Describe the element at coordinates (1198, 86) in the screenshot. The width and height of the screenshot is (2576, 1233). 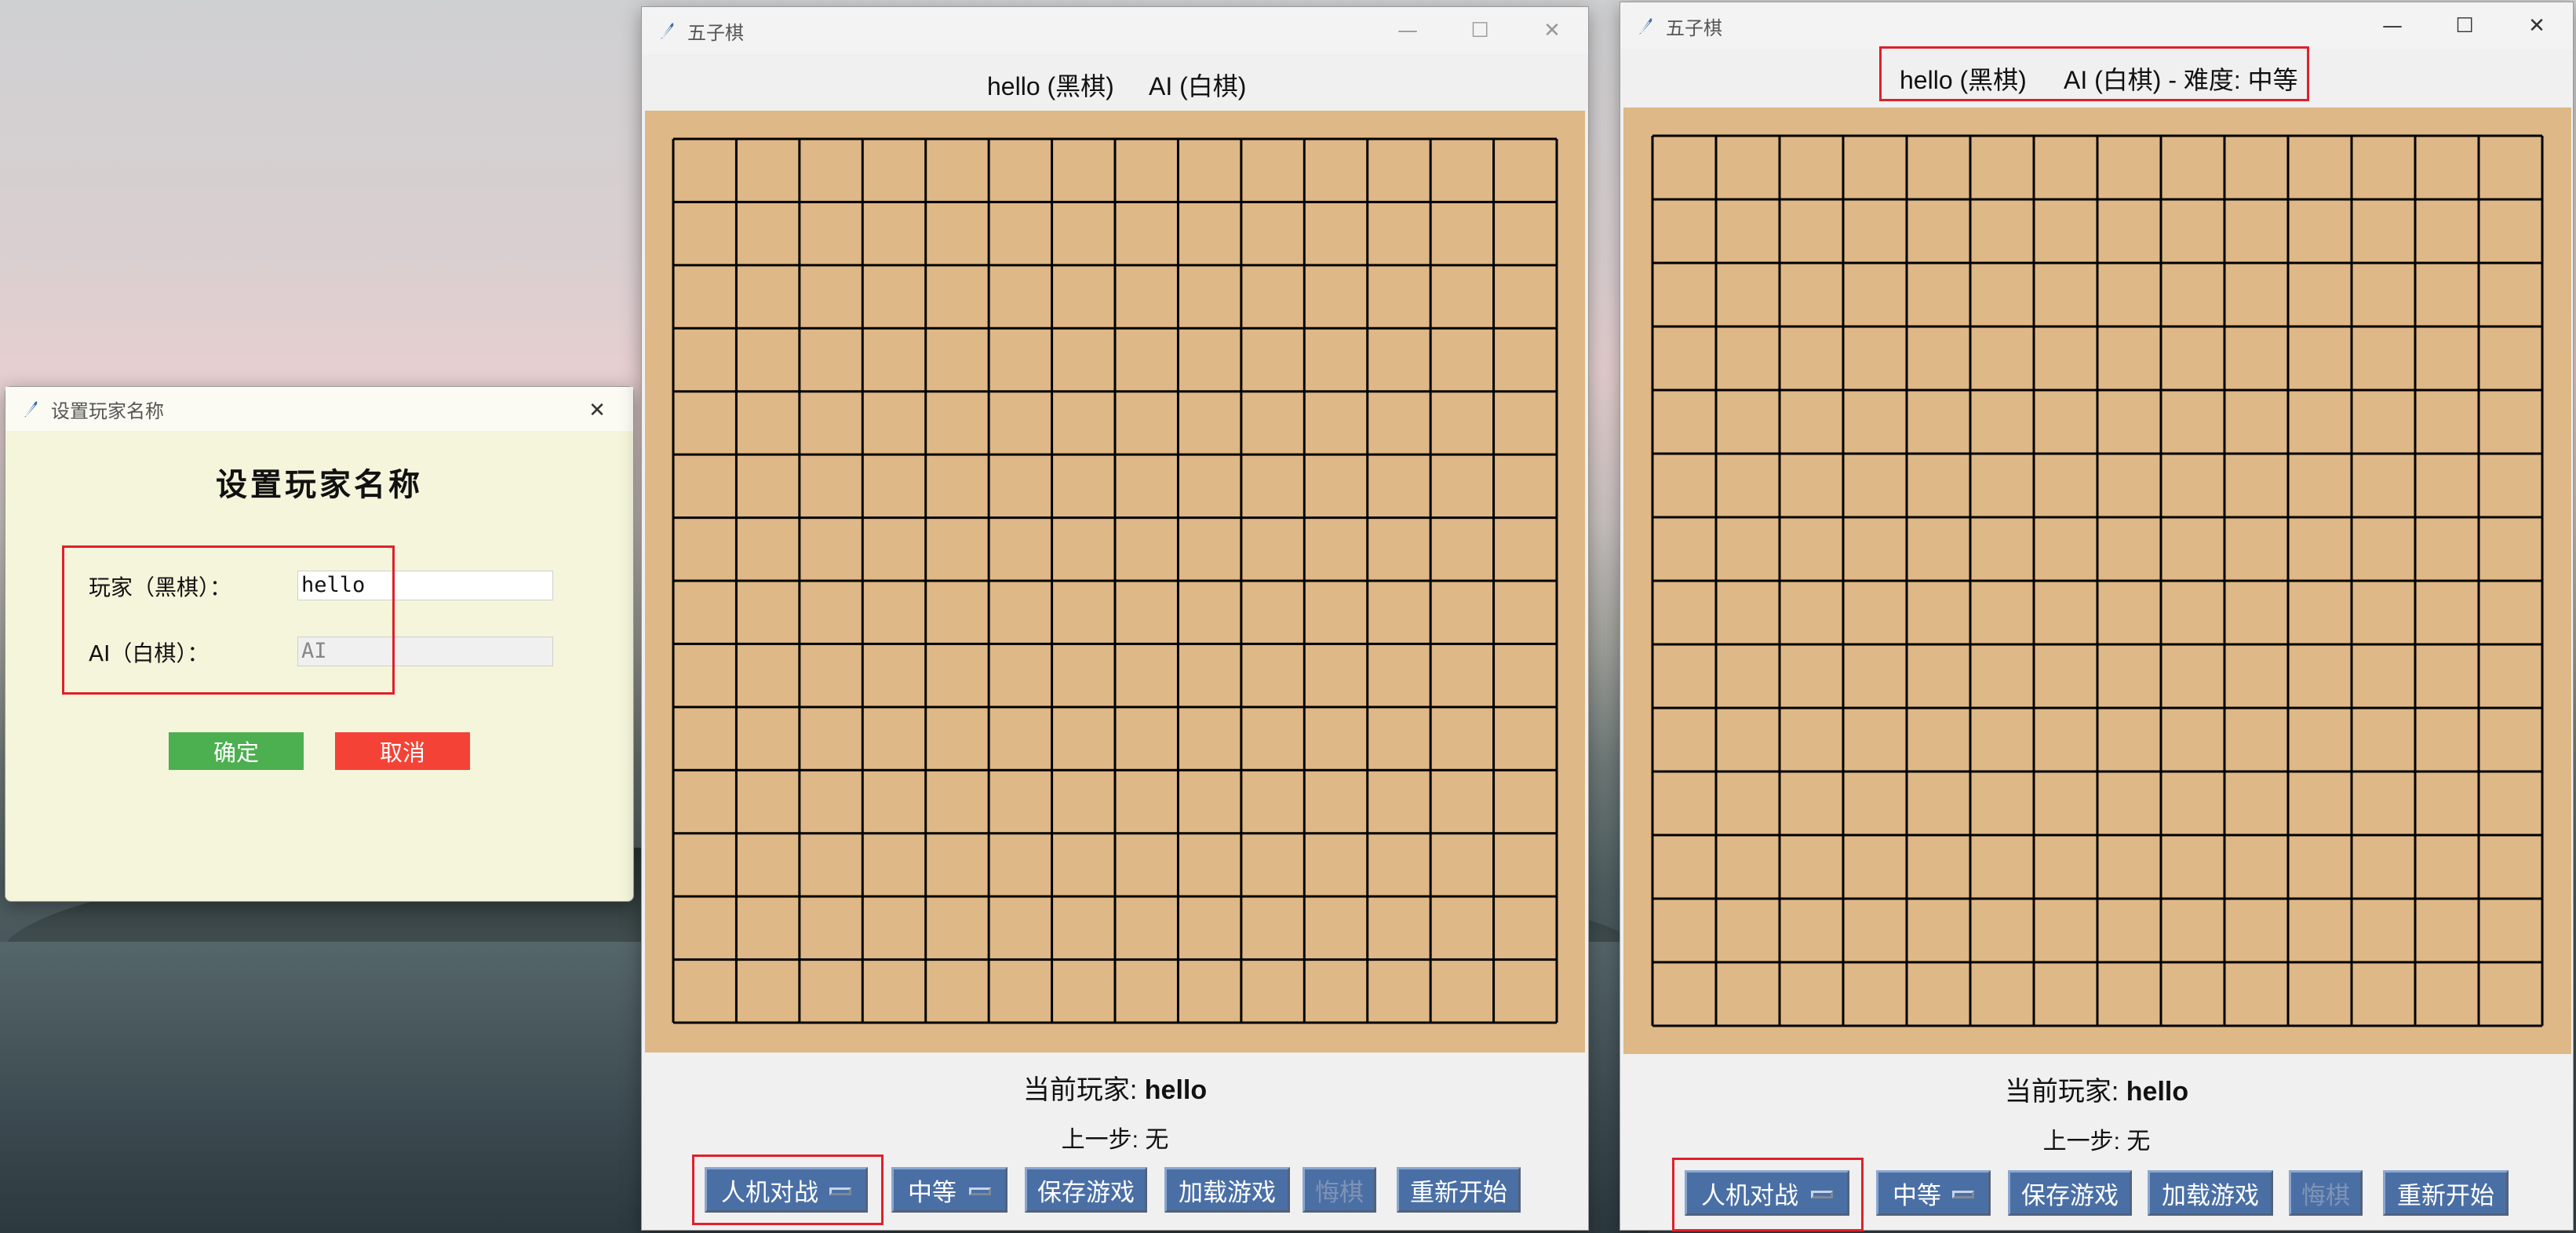
I see `ai-info: AI (白棋)` at that location.